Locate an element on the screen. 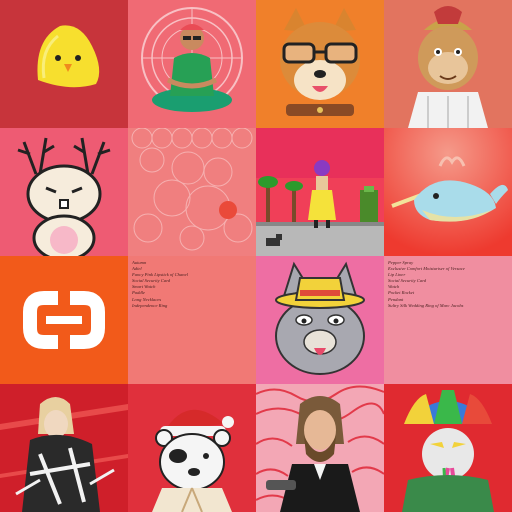 The image size is (512, 512). glitch-figure-image is located at coordinates (64, 448).